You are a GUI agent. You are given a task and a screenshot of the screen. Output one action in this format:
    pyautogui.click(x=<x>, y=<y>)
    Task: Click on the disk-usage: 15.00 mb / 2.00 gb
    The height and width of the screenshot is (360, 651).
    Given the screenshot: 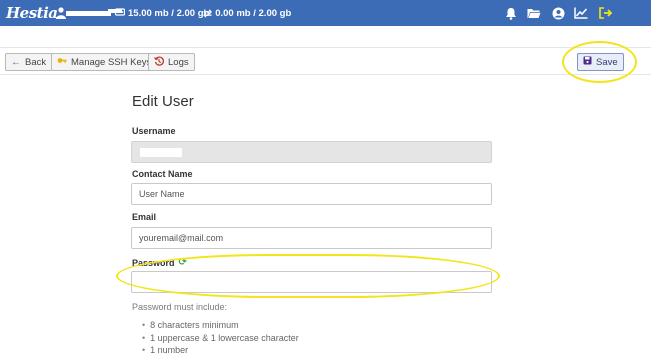 What is the action you would take?
    pyautogui.click(x=162, y=13)
    